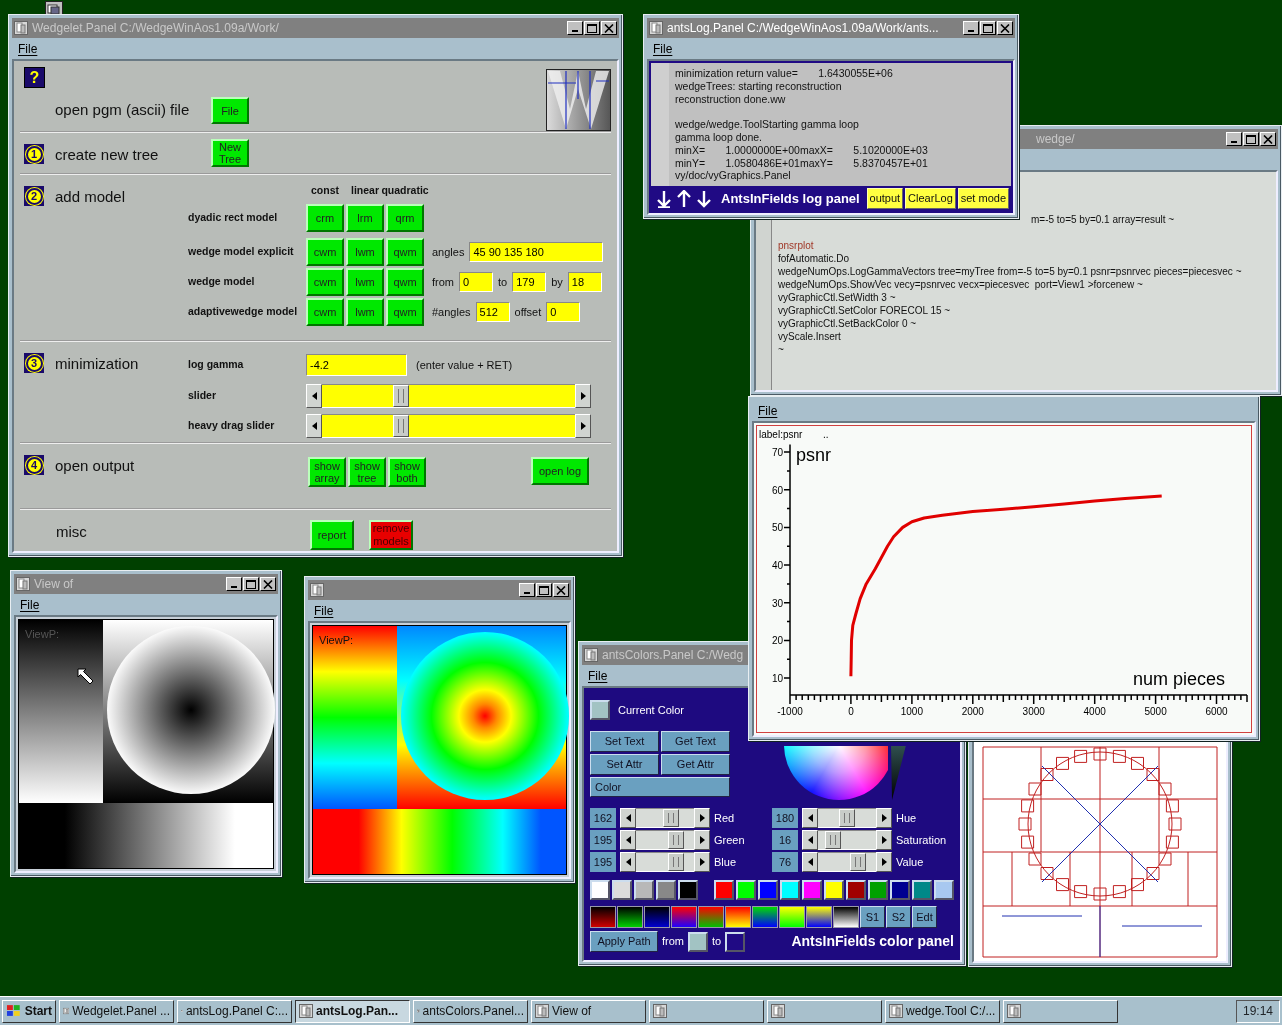 The width and height of the screenshot is (1282, 1025). I want to click on display-button: show array, so click(327, 472).